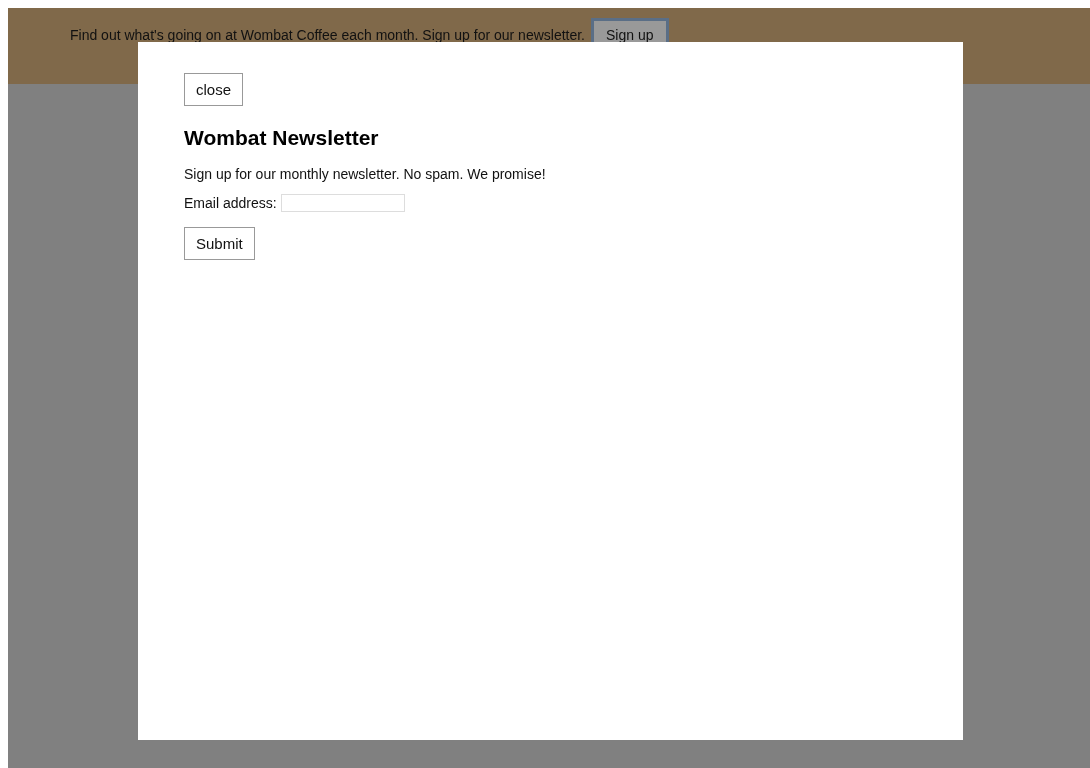 The image size is (1090, 768). Describe the element at coordinates (342, 203) in the screenshot. I see `email-input-field` at that location.